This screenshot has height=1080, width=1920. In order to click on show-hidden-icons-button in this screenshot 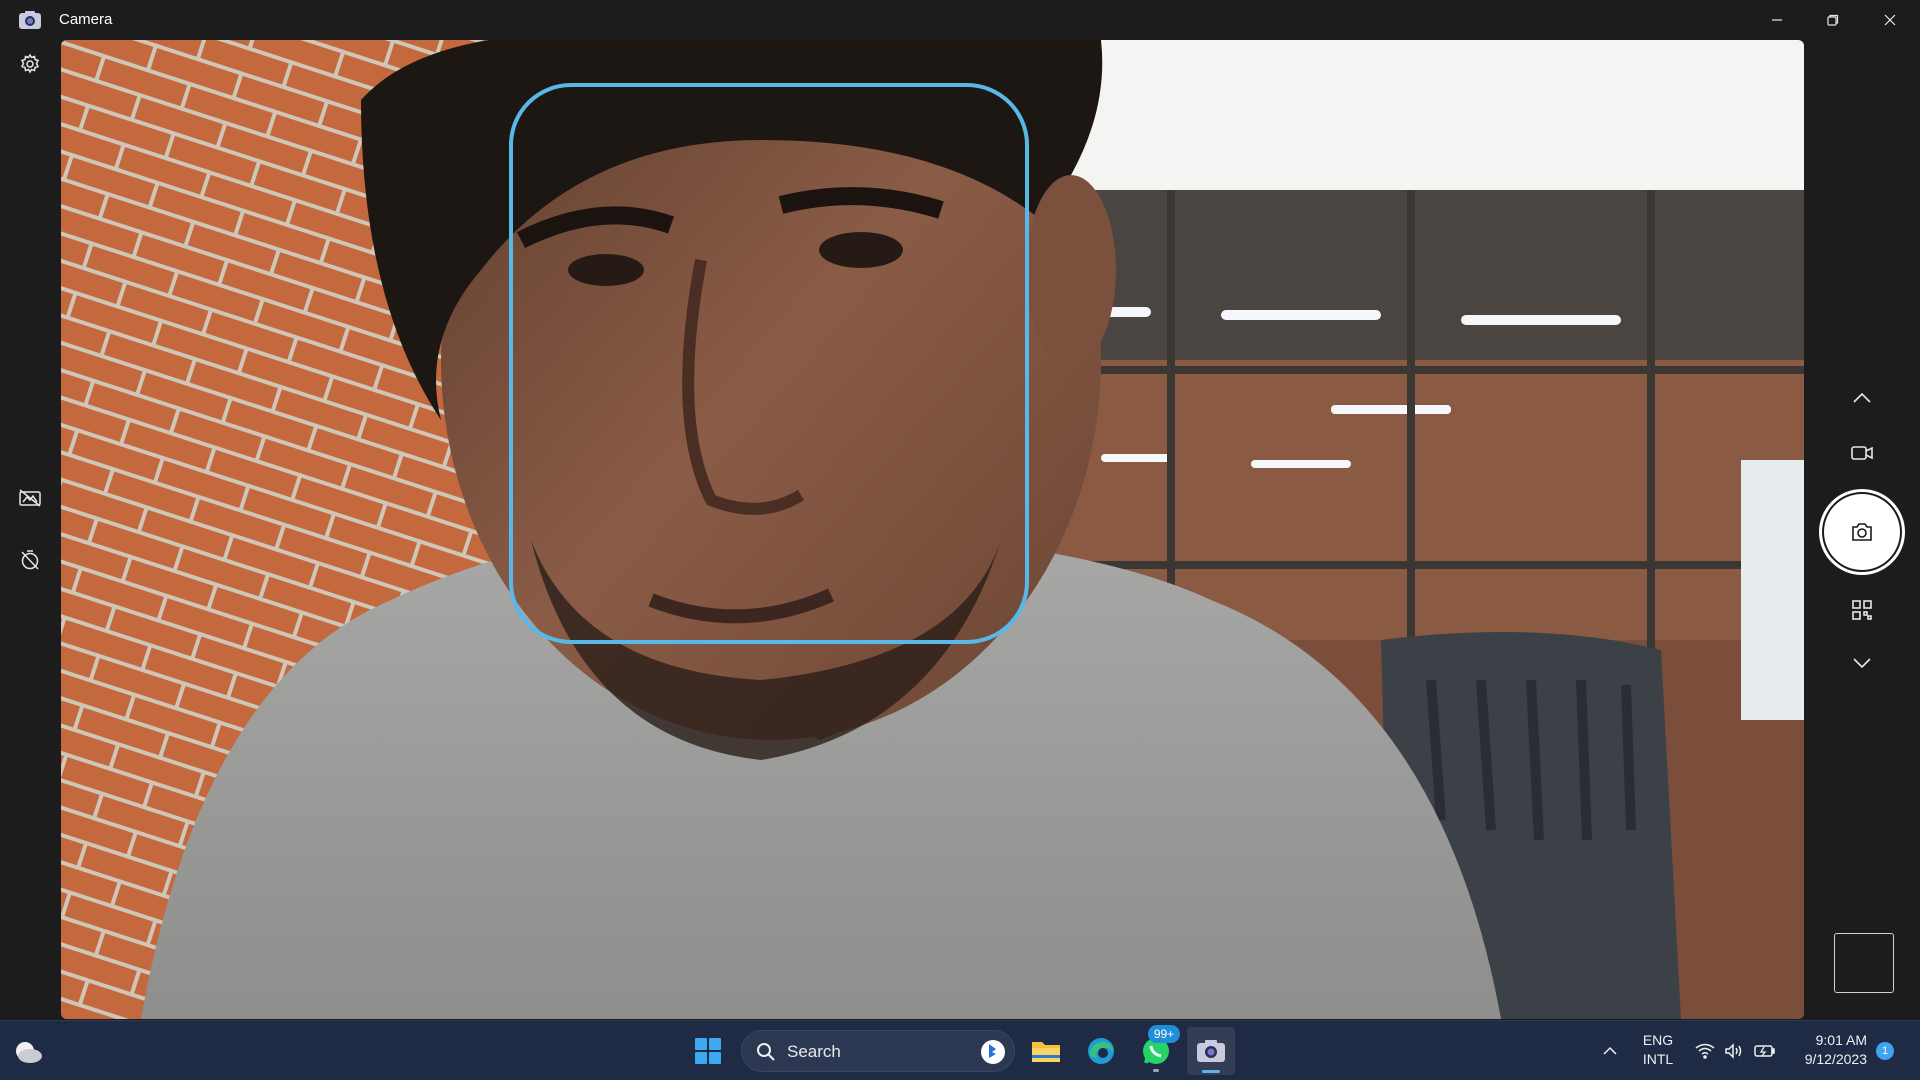, I will do `click(1610, 1051)`.